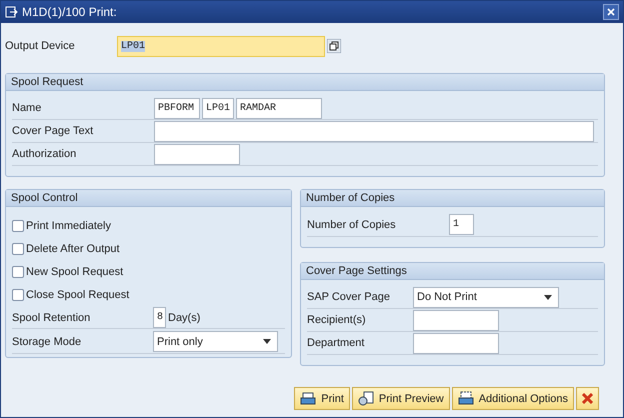  I want to click on copy-icon, so click(334, 46).